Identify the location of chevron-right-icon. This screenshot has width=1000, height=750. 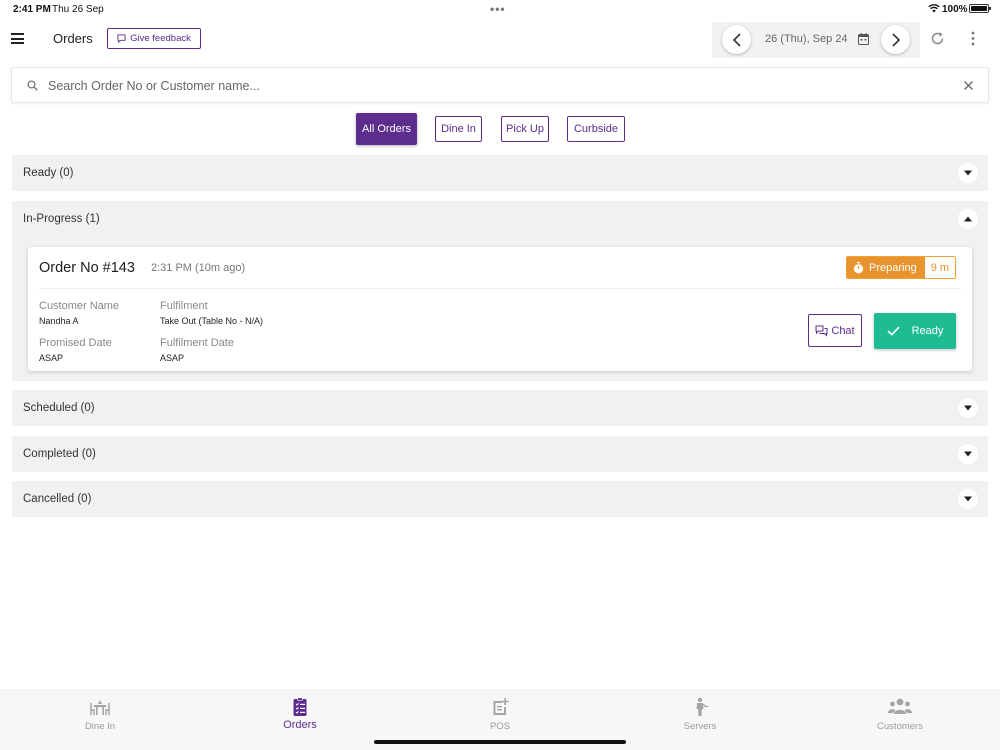
(895, 39).